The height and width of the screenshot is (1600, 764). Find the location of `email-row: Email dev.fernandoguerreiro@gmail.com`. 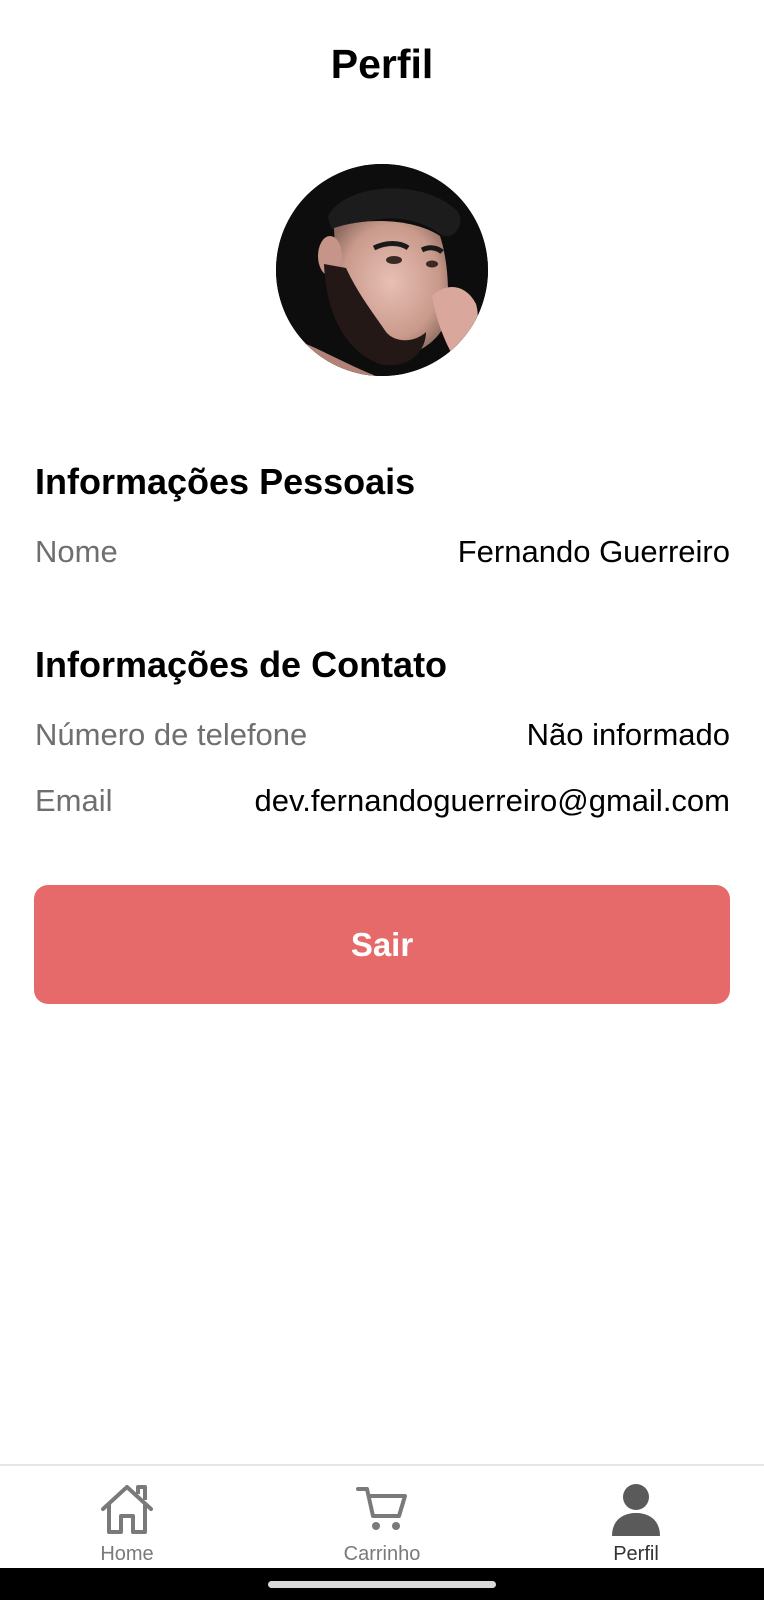

email-row: Email dev.fernandoguerreiro@gmail.com is located at coordinates (382, 801).